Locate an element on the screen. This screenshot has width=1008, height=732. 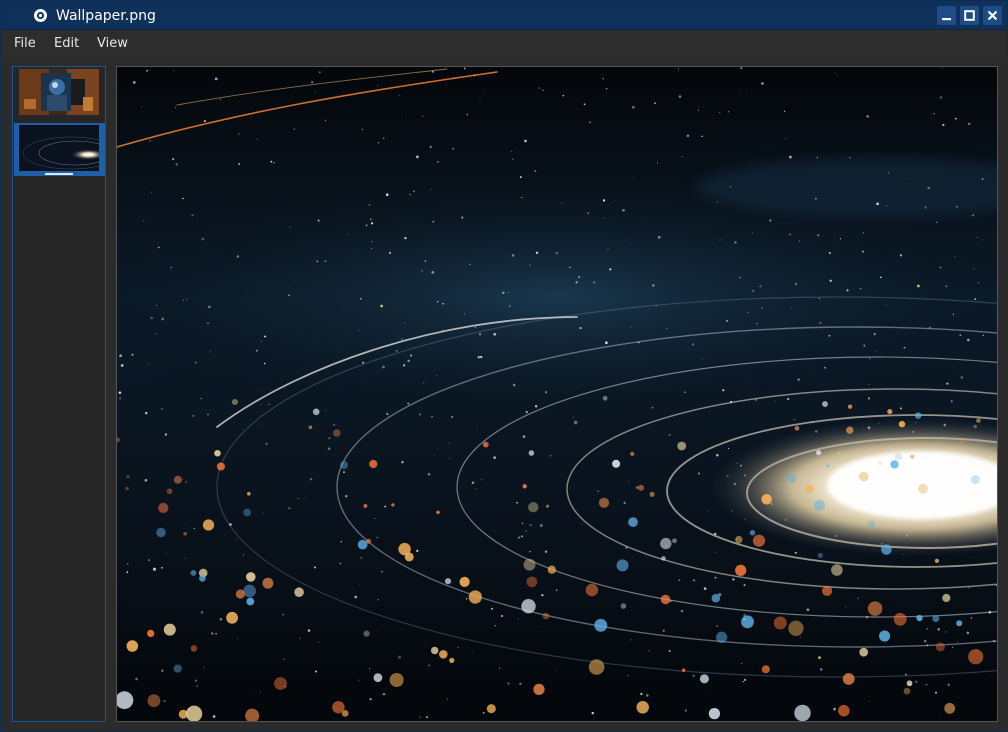
menu-edit: Edit is located at coordinates (66, 44).